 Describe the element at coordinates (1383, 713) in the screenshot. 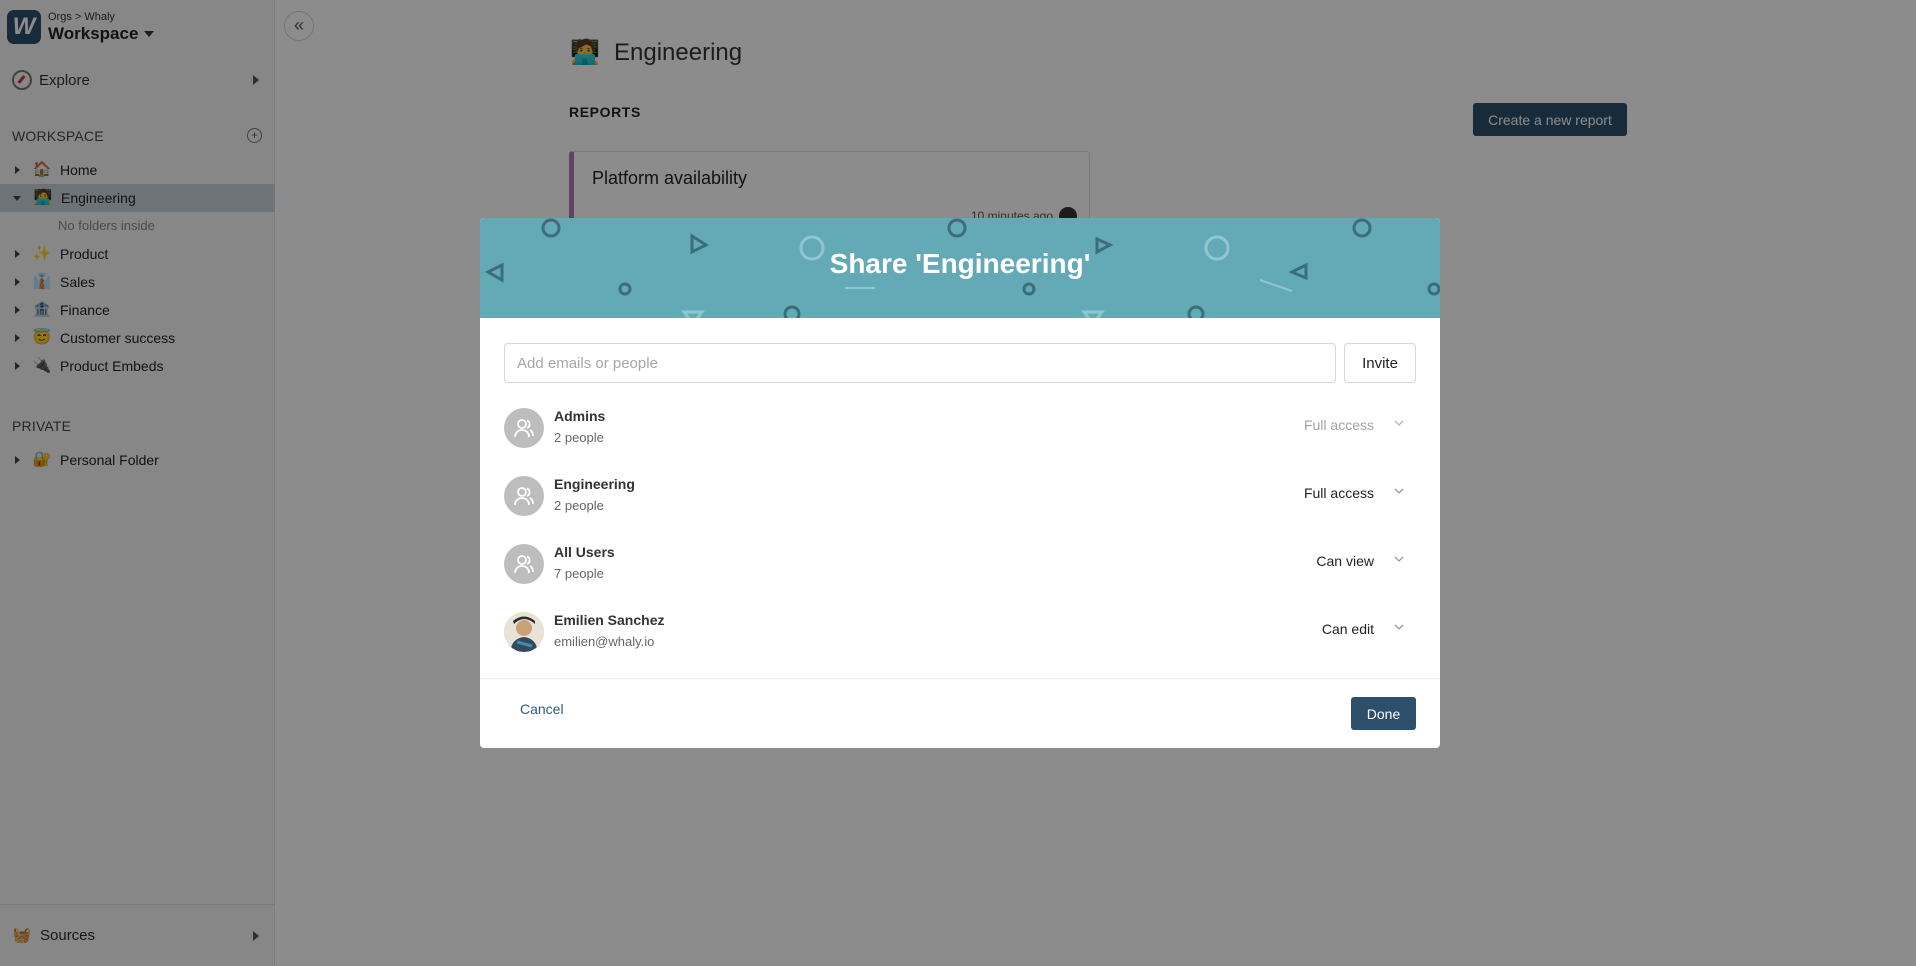

I see `done-button: Done` at that location.